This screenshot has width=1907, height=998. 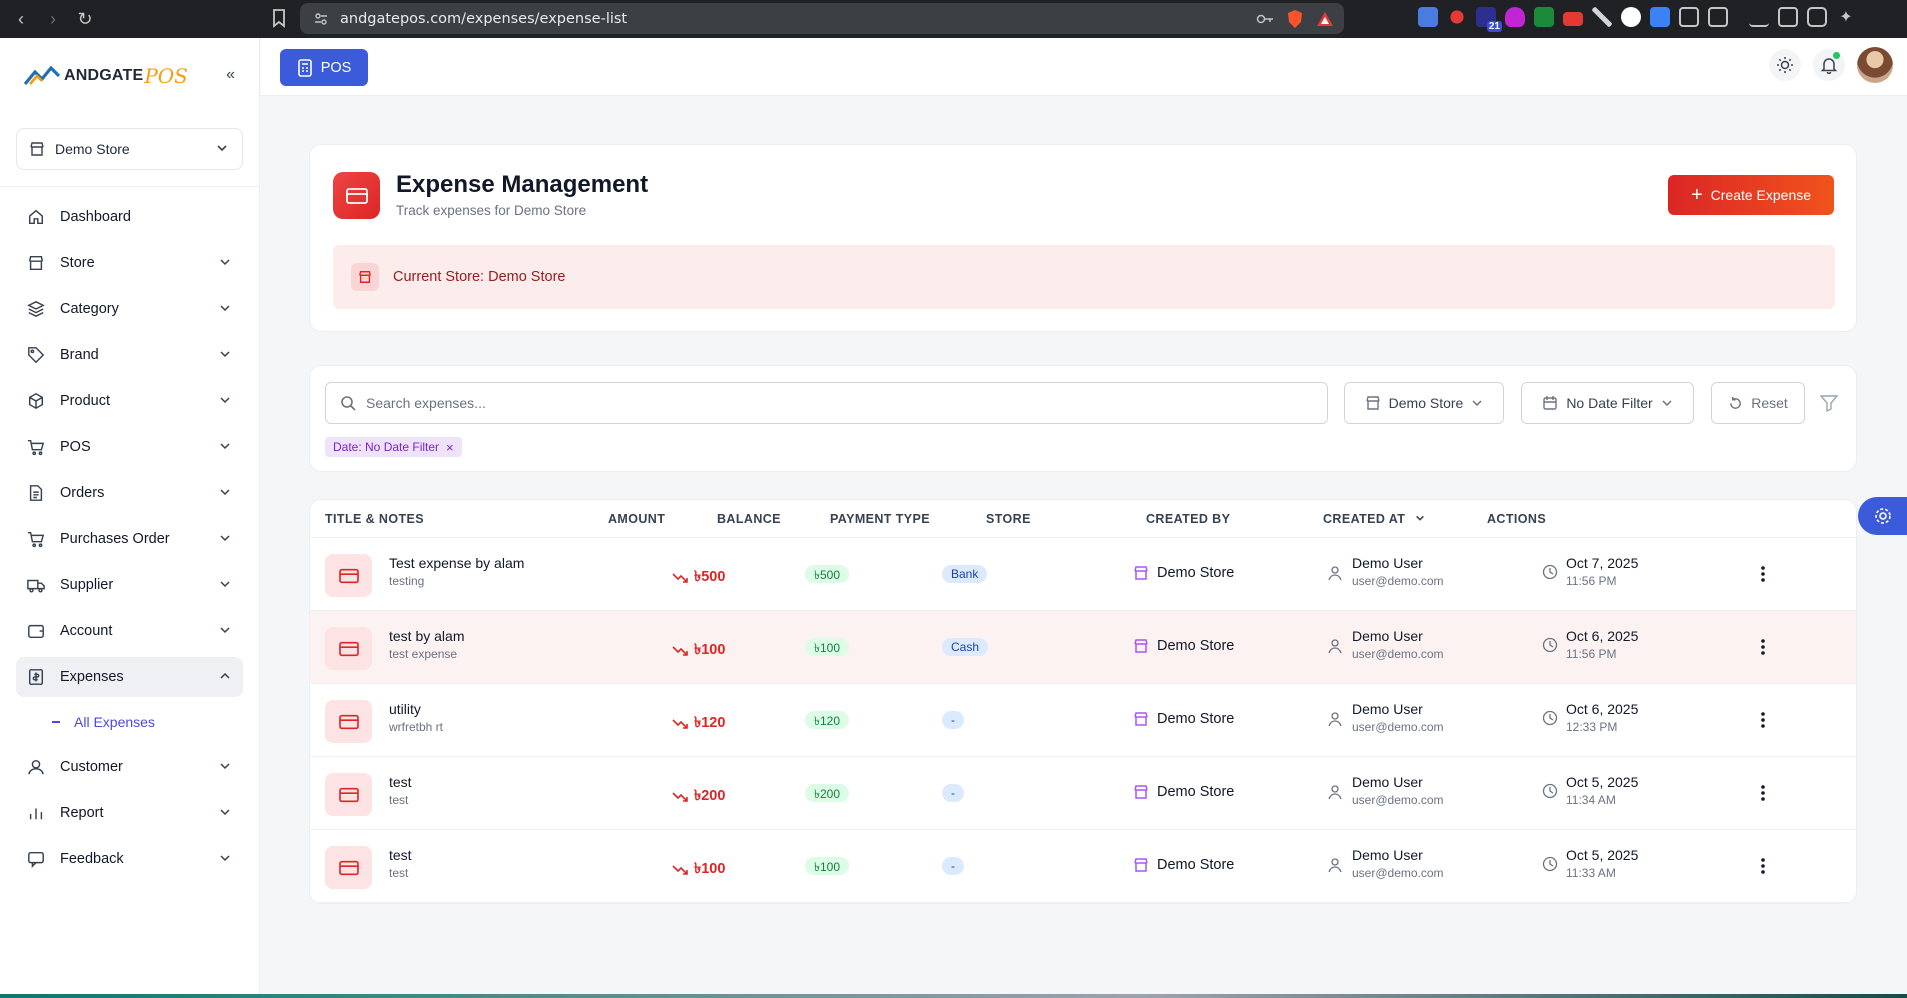 I want to click on search-box, so click(x=826, y=403).